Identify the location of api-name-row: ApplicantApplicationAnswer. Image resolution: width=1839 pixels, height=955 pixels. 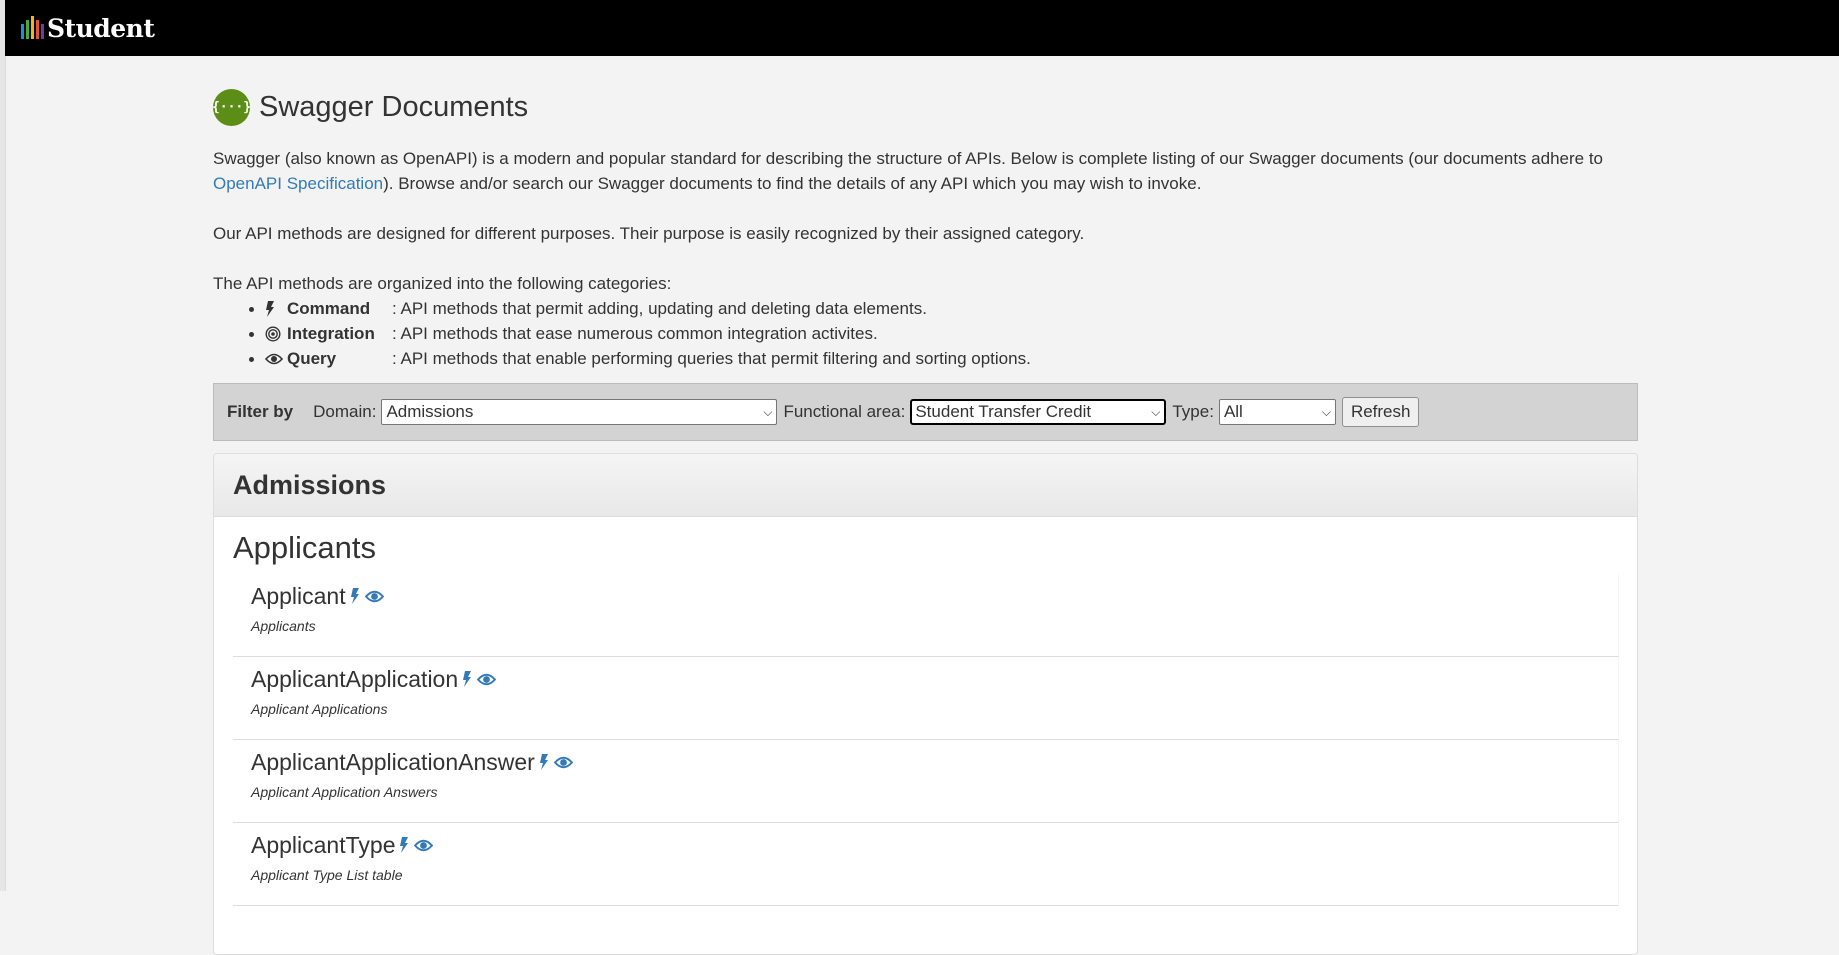
(934, 759).